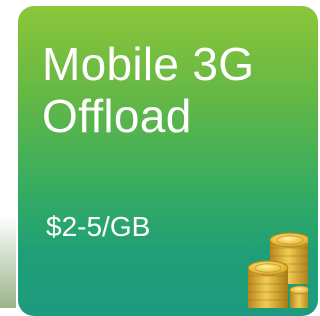 The width and height of the screenshot is (320, 316). What do you see at coordinates (8, 154) in the screenshot?
I see `left-panel-edge` at bounding box center [8, 154].